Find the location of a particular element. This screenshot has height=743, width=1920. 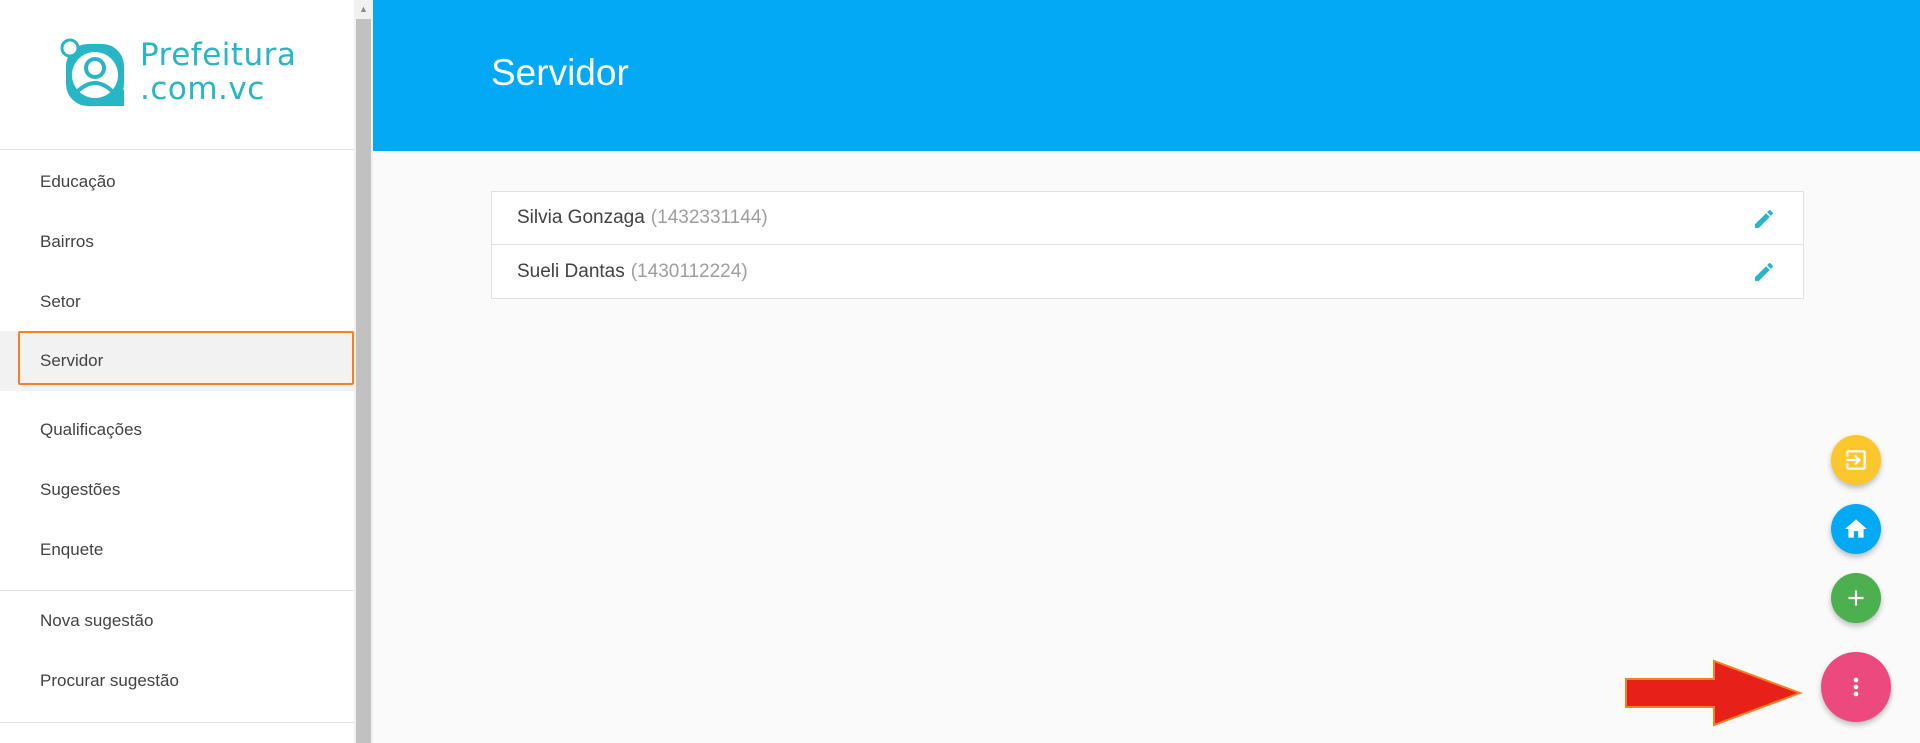

page-title: Servidor is located at coordinates (560, 72).